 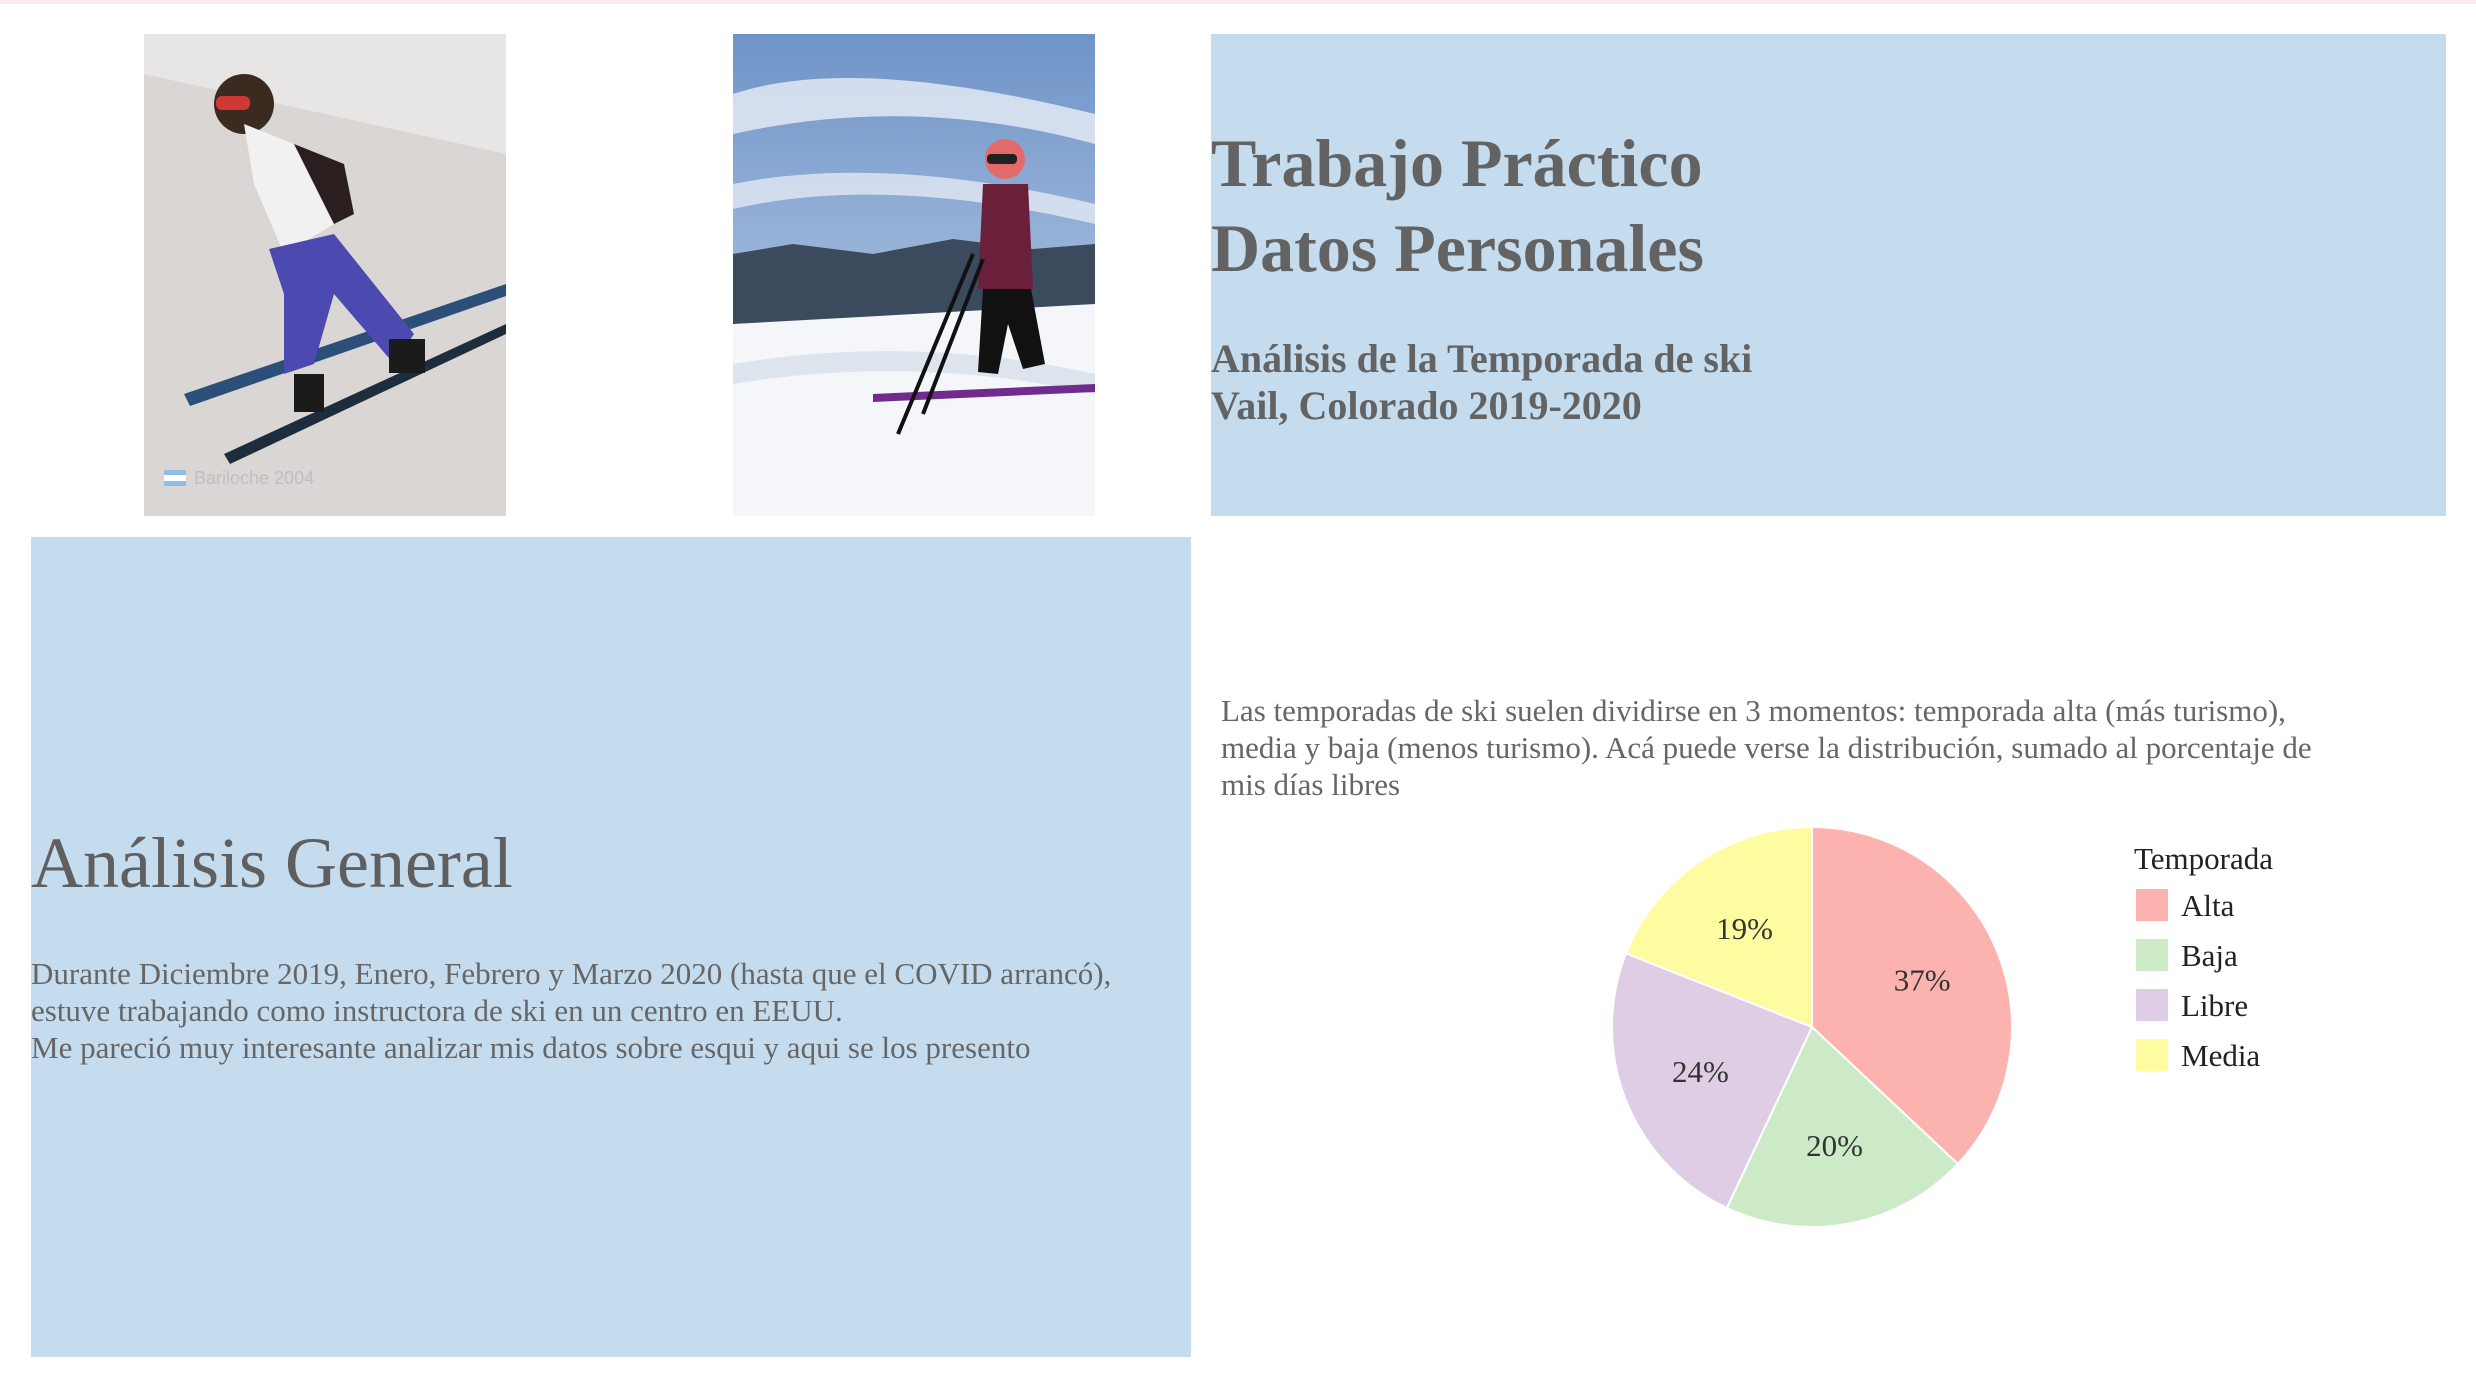 What do you see at coordinates (1744, 928) in the screenshot?
I see `pie-label-media: 19%` at bounding box center [1744, 928].